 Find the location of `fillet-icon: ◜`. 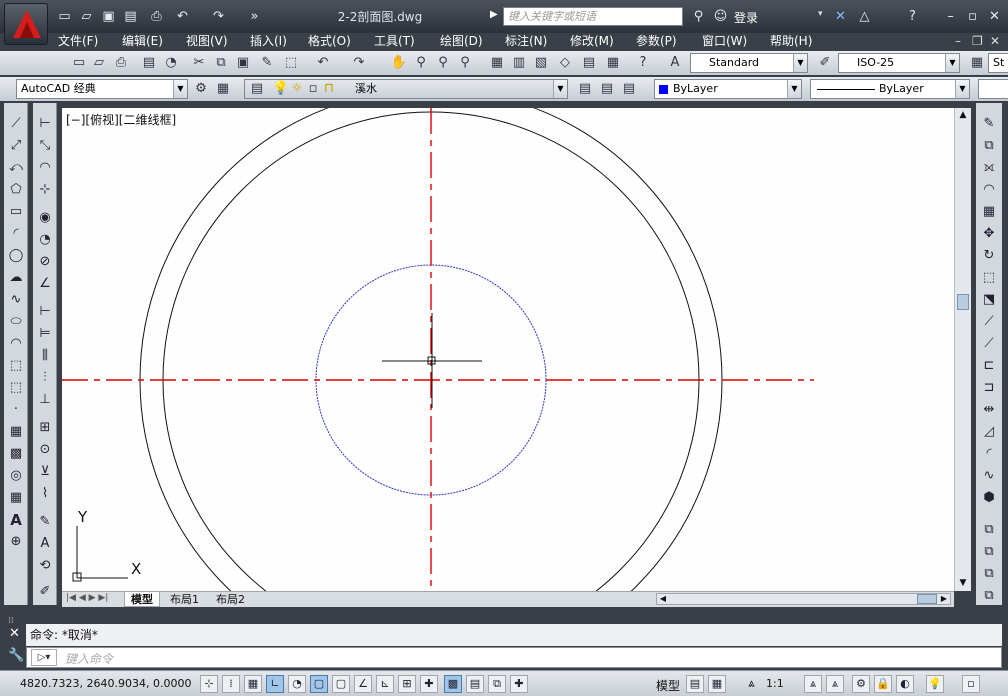

fillet-icon: ◜ is located at coordinates (989, 454).